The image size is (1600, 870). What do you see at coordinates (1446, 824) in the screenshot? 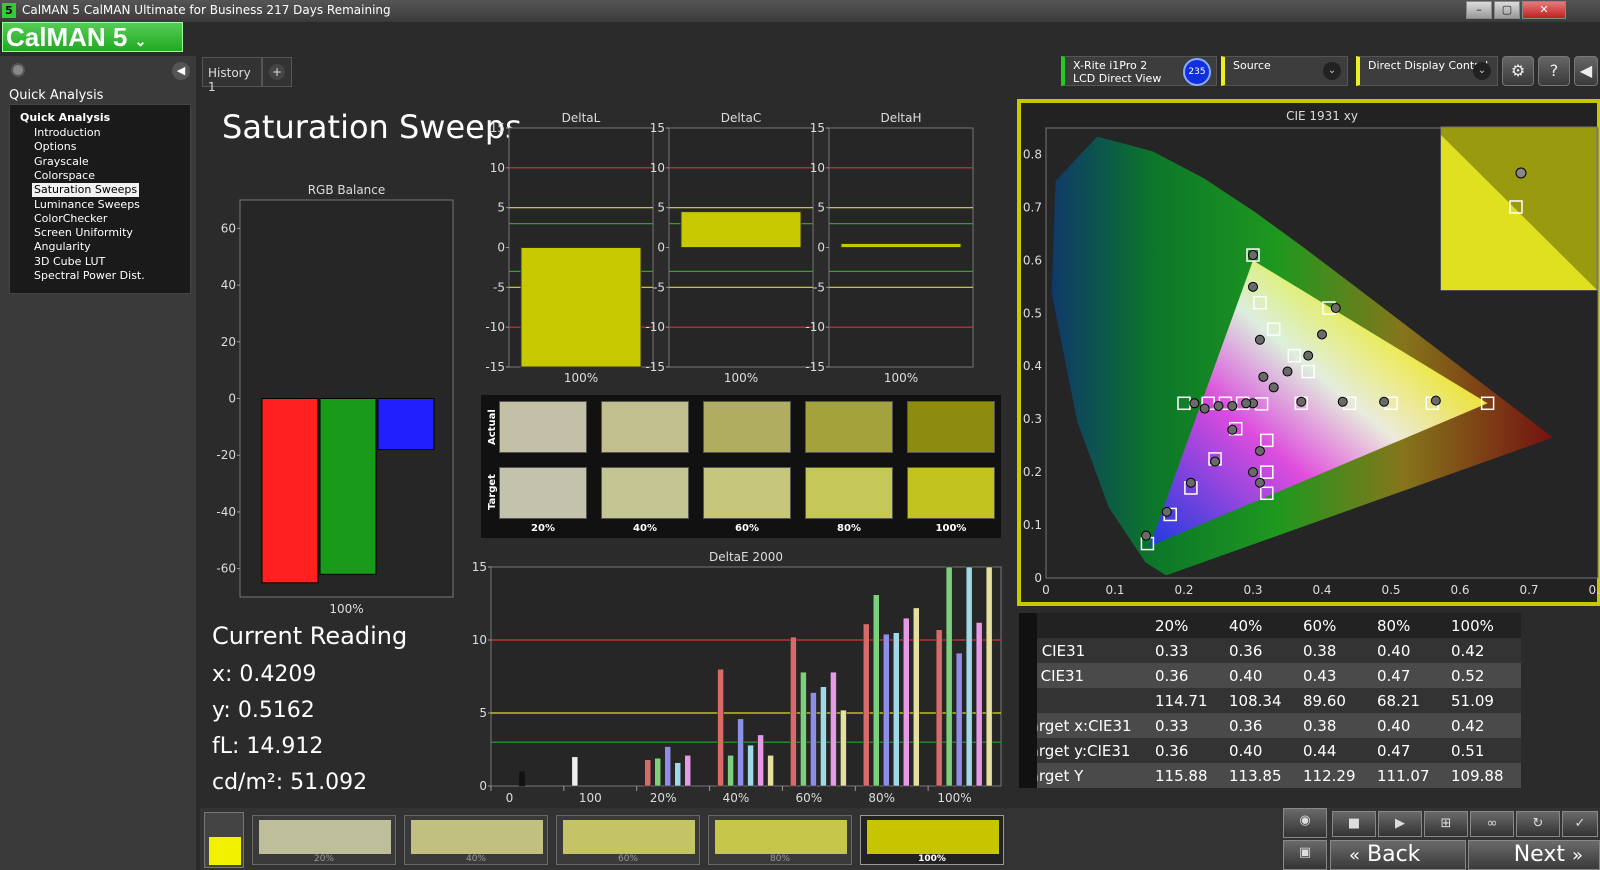
I see `single-read-icon: ⊞` at bounding box center [1446, 824].